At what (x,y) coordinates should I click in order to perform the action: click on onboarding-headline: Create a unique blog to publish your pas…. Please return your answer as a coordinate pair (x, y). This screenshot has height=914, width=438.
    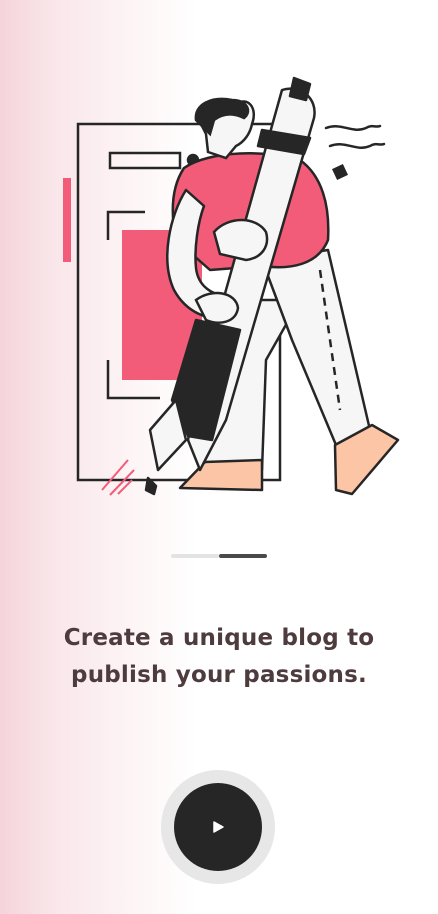
    Looking at the image, I should click on (219, 657).